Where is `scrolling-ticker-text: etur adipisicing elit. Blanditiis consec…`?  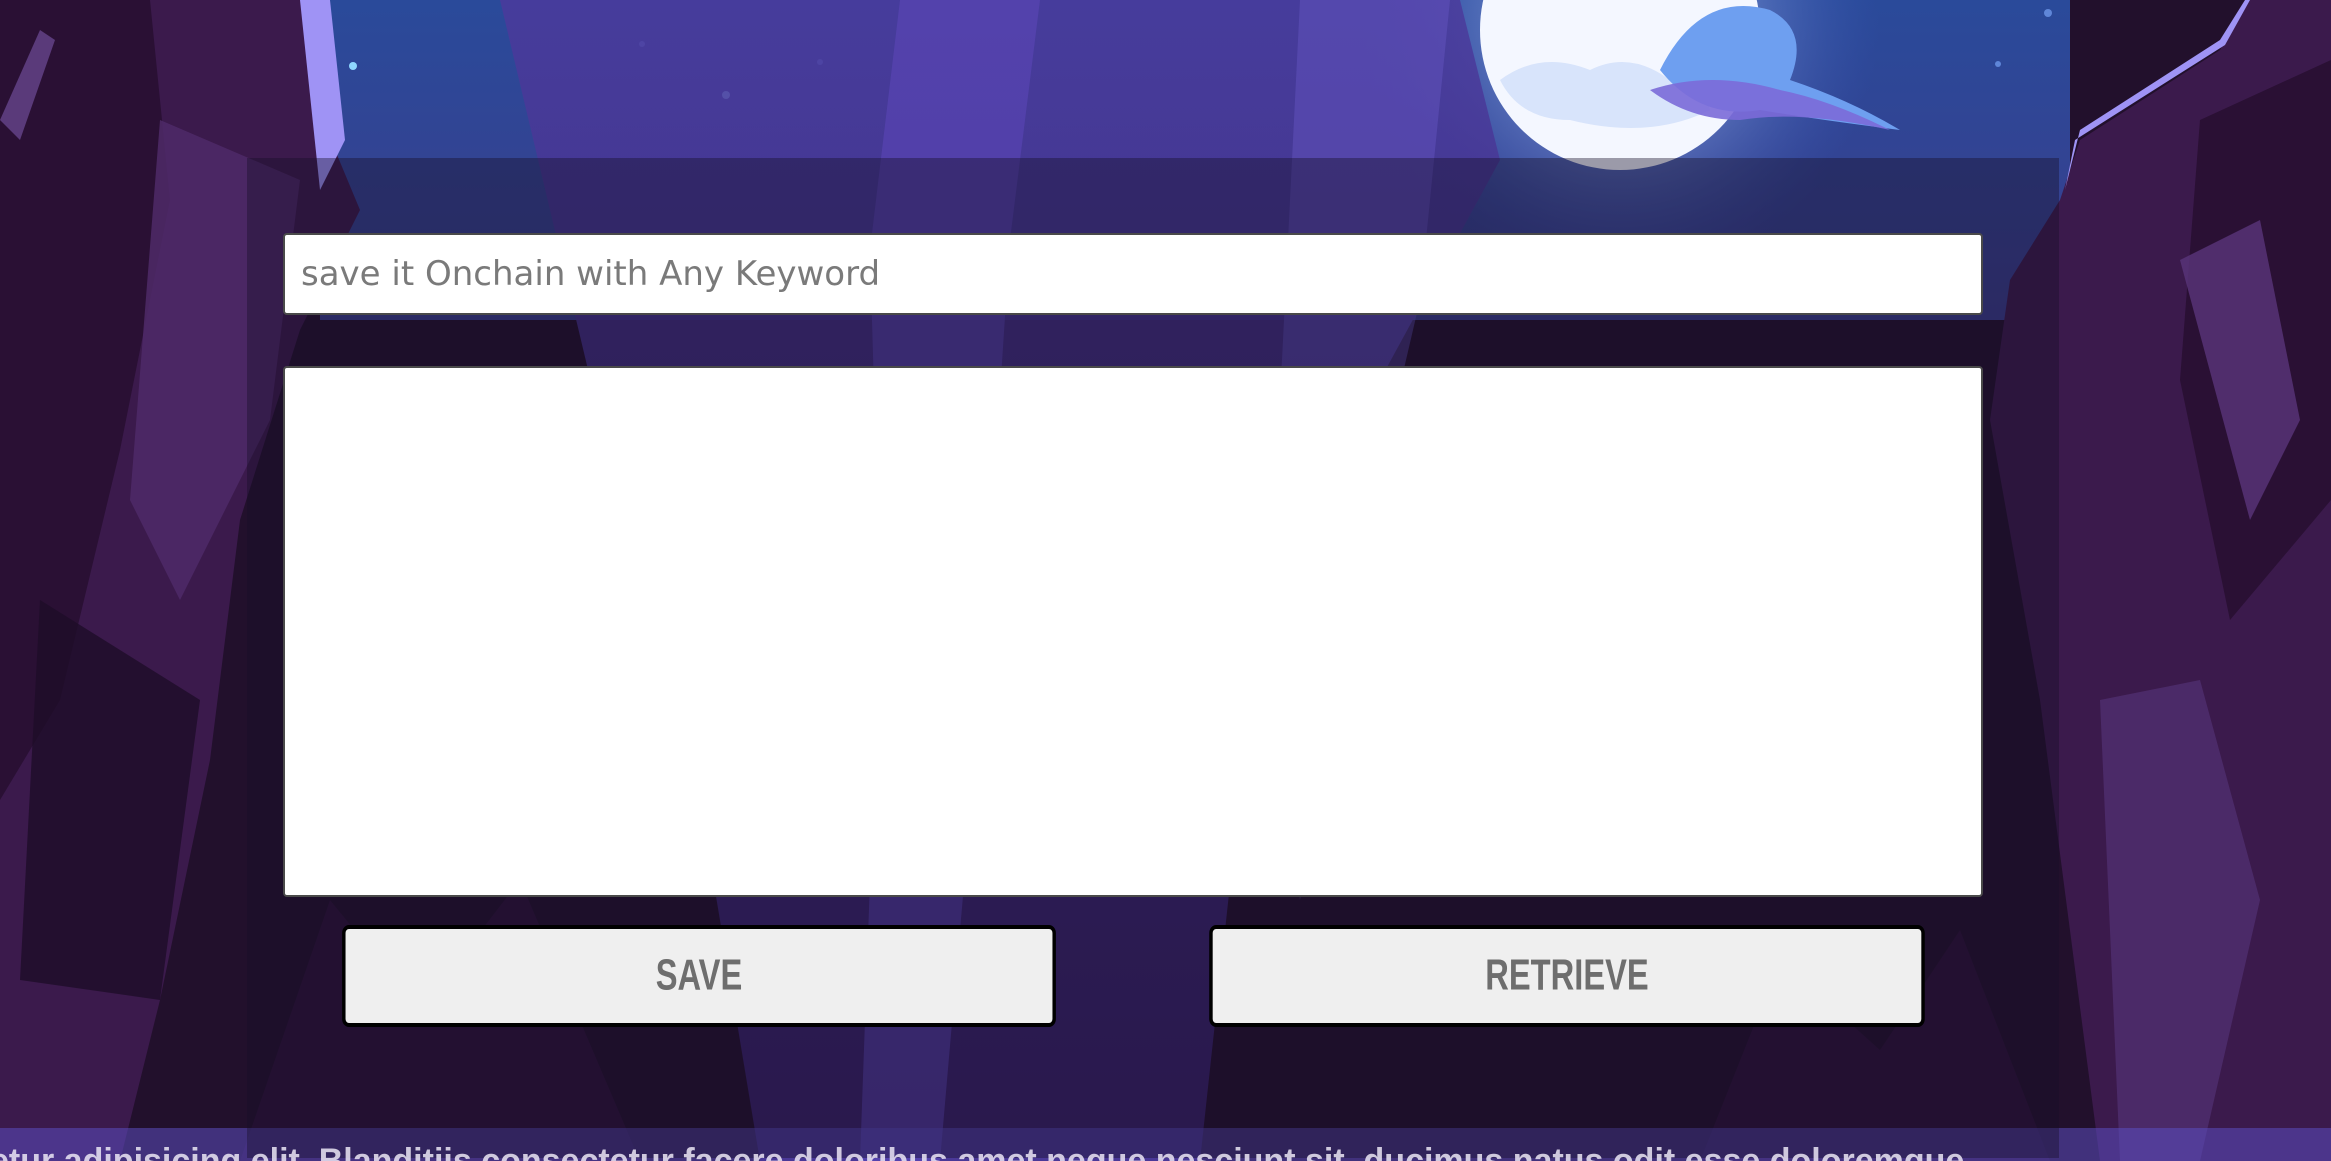
scrolling-ticker-text: etur adipisicing elit. Blanditiis consec… is located at coordinates (982, 1151).